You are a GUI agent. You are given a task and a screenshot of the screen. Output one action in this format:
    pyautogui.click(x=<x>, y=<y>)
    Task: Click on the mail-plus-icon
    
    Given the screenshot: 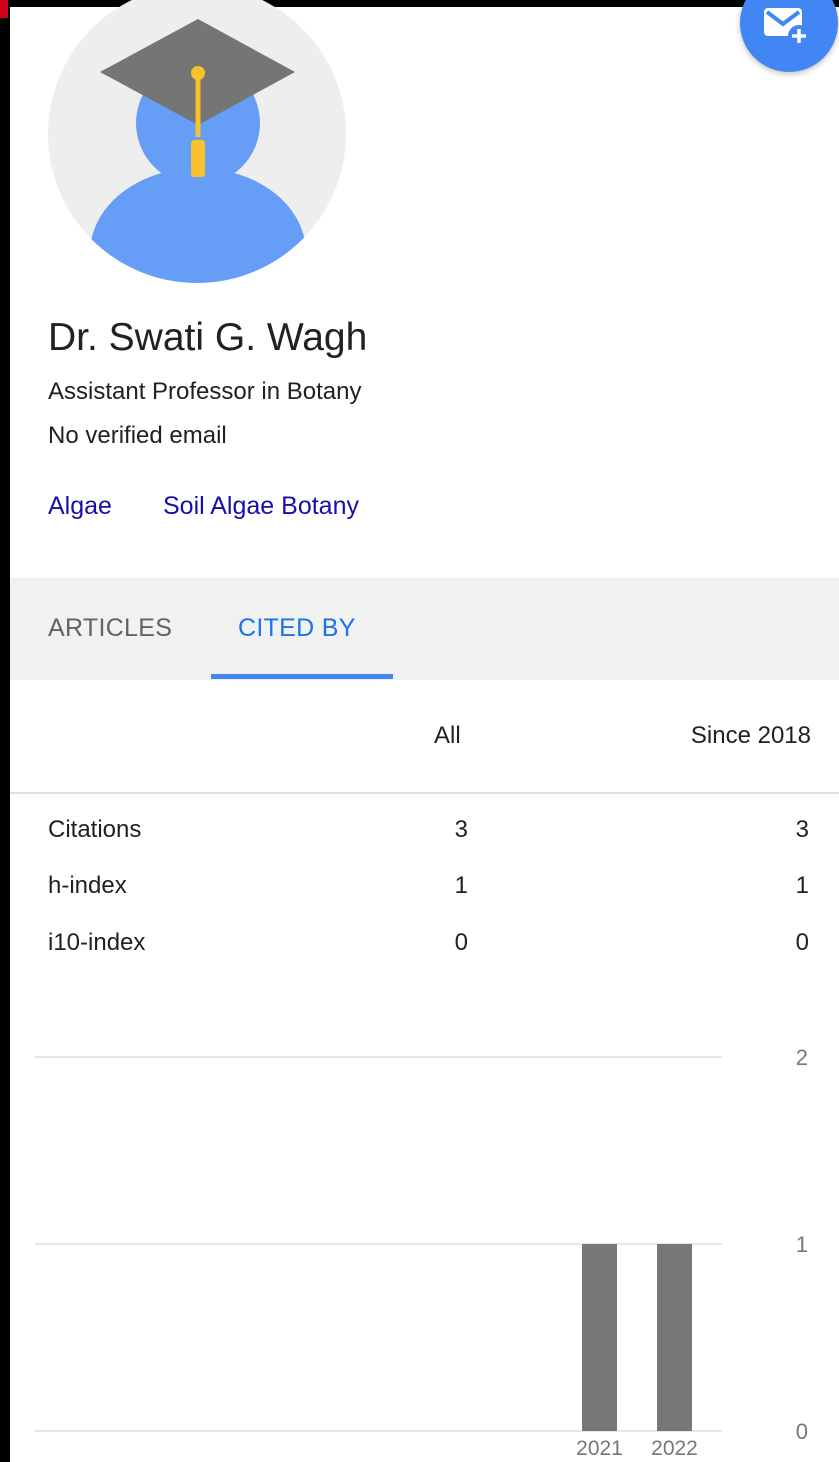 What is the action you would take?
    pyautogui.click(x=787, y=27)
    